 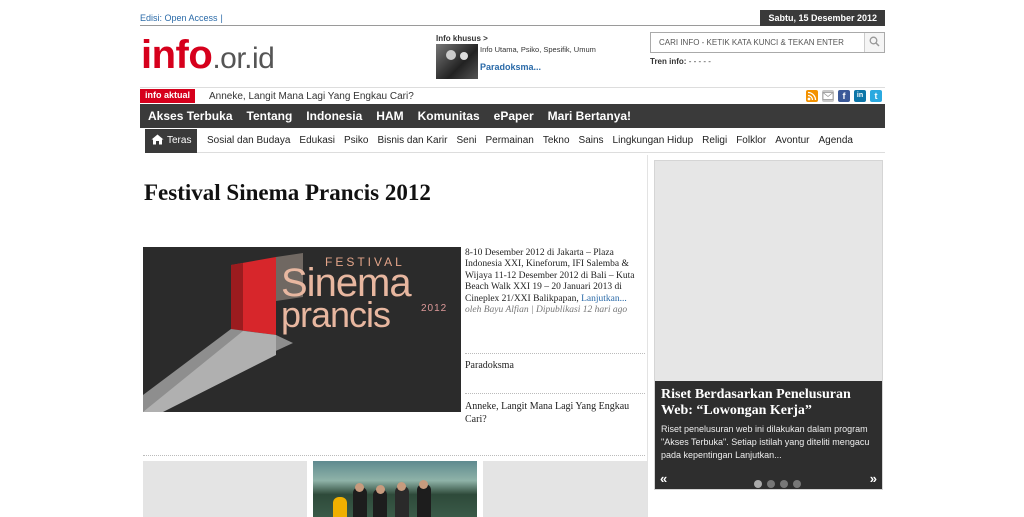 I want to click on trend-label: Tren info:, so click(x=668, y=61).